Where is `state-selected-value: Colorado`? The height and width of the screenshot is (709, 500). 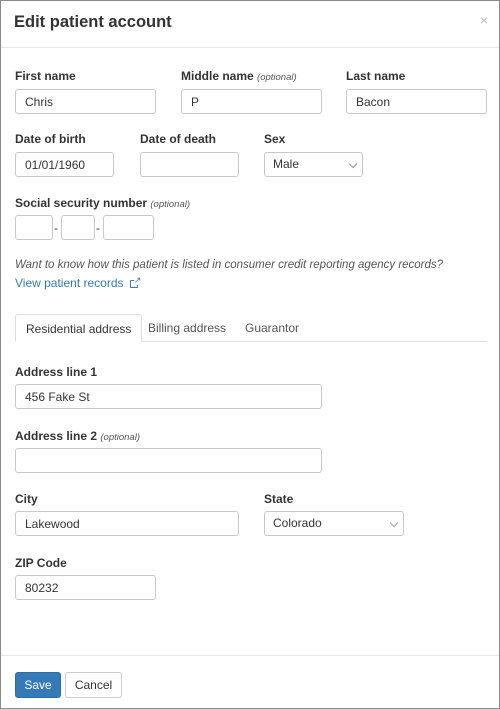
state-selected-value: Colorado is located at coordinates (297, 523).